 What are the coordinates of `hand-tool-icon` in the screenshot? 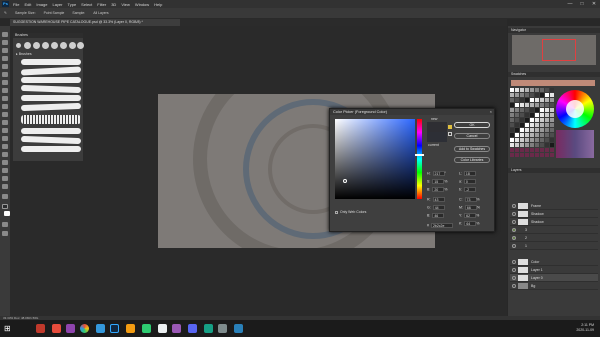 It's located at (5, 178).